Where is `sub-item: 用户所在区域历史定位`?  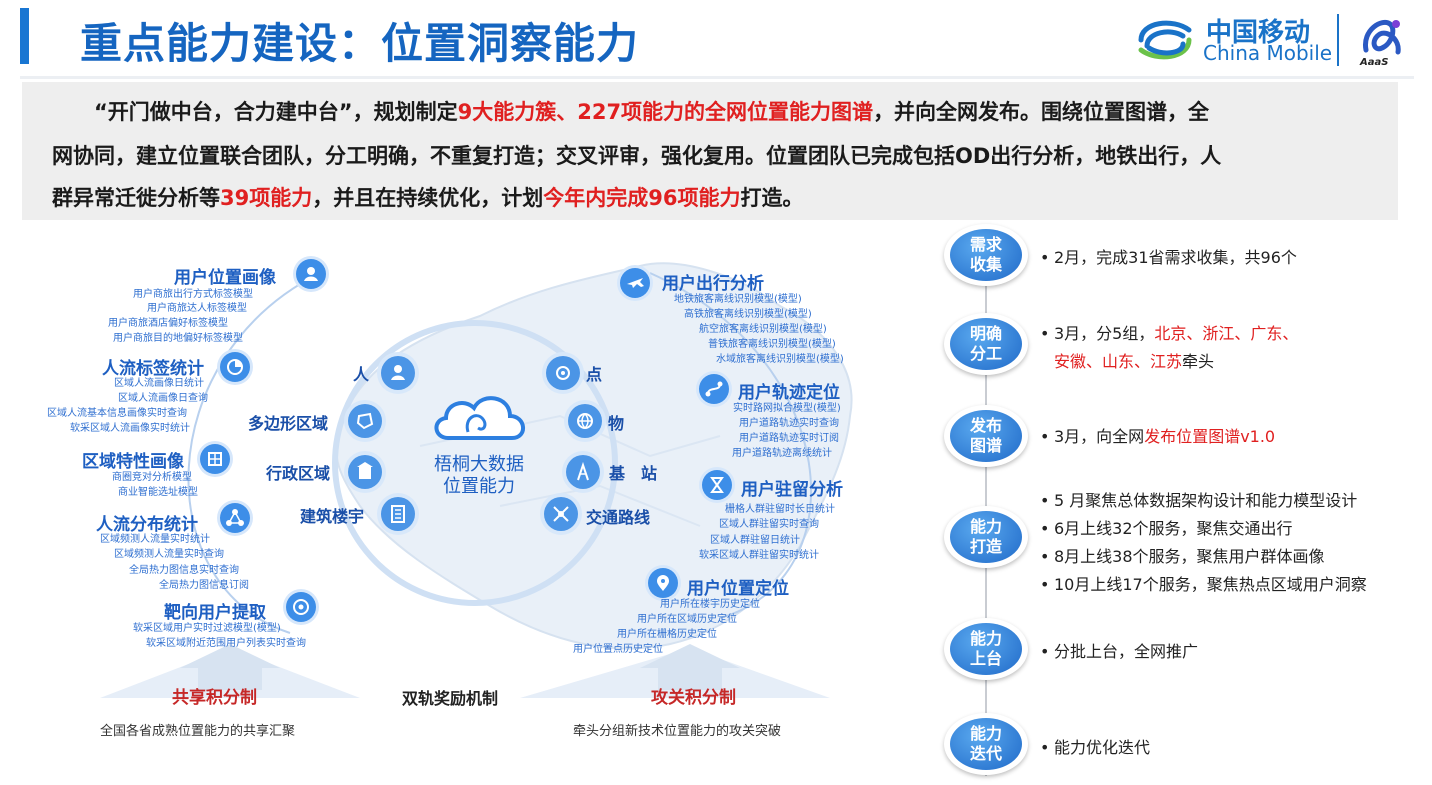
sub-item: 用户所在区域历史定位 is located at coordinates (687, 619).